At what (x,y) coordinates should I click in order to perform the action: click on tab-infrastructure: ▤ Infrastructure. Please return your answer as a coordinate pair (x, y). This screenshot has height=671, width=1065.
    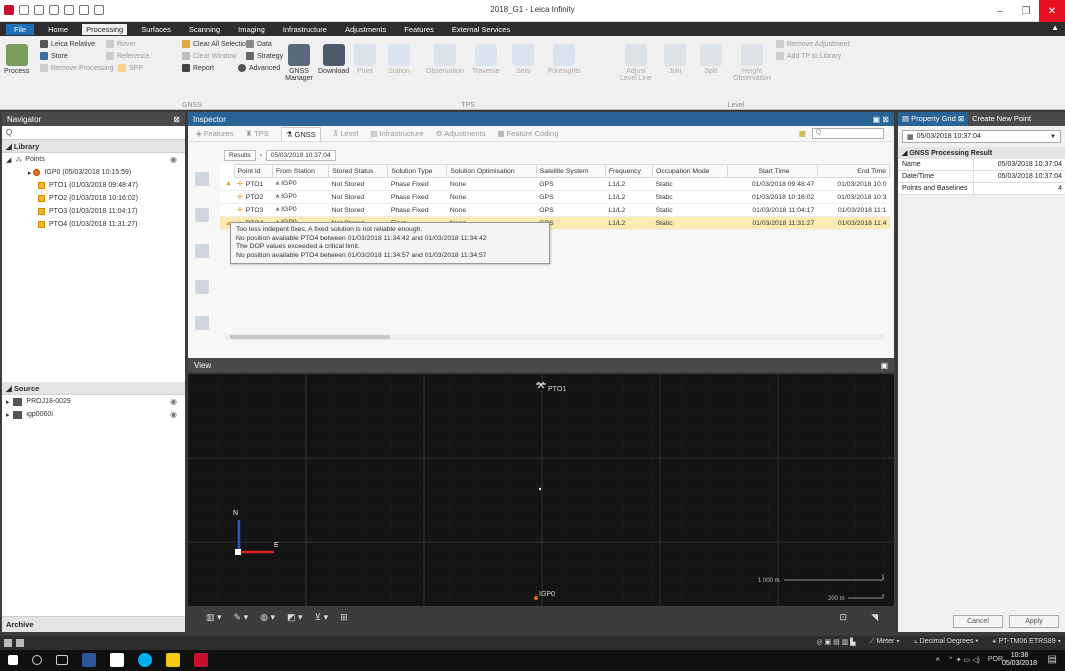
    Looking at the image, I should click on (396, 133).